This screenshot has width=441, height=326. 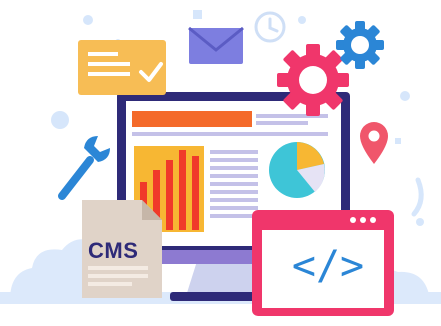 I want to click on pie-chart-icon, so click(x=297, y=170).